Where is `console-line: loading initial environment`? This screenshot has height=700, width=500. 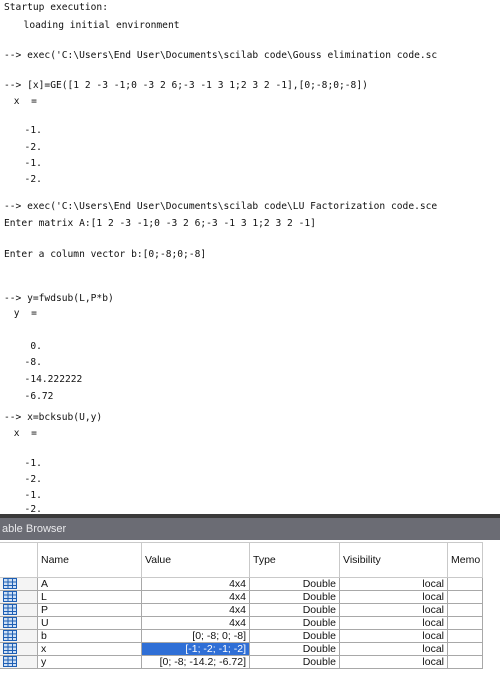
console-line: loading initial environment is located at coordinates (96, 25).